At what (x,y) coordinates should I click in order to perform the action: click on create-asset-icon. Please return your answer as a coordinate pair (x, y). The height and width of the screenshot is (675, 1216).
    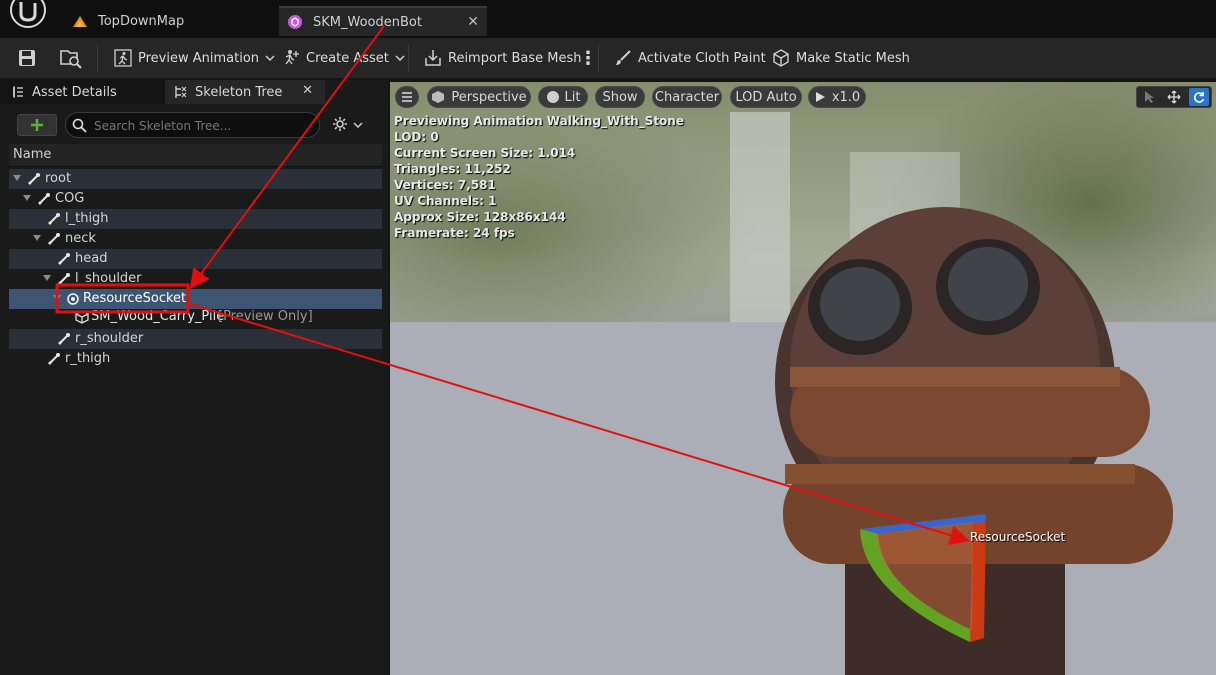
    Looking at the image, I should click on (292, 57).